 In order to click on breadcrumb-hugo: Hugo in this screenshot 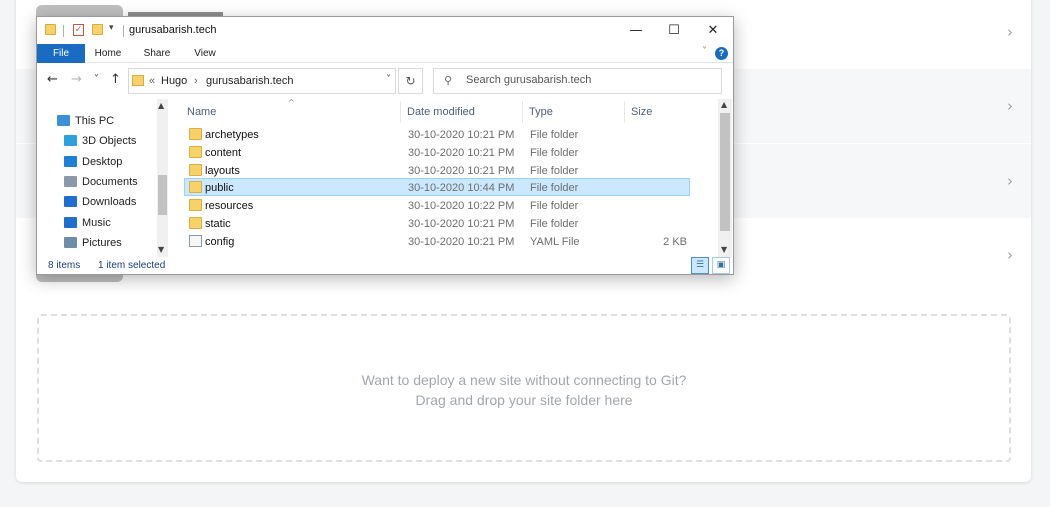, I will do `click(174, 81)`.